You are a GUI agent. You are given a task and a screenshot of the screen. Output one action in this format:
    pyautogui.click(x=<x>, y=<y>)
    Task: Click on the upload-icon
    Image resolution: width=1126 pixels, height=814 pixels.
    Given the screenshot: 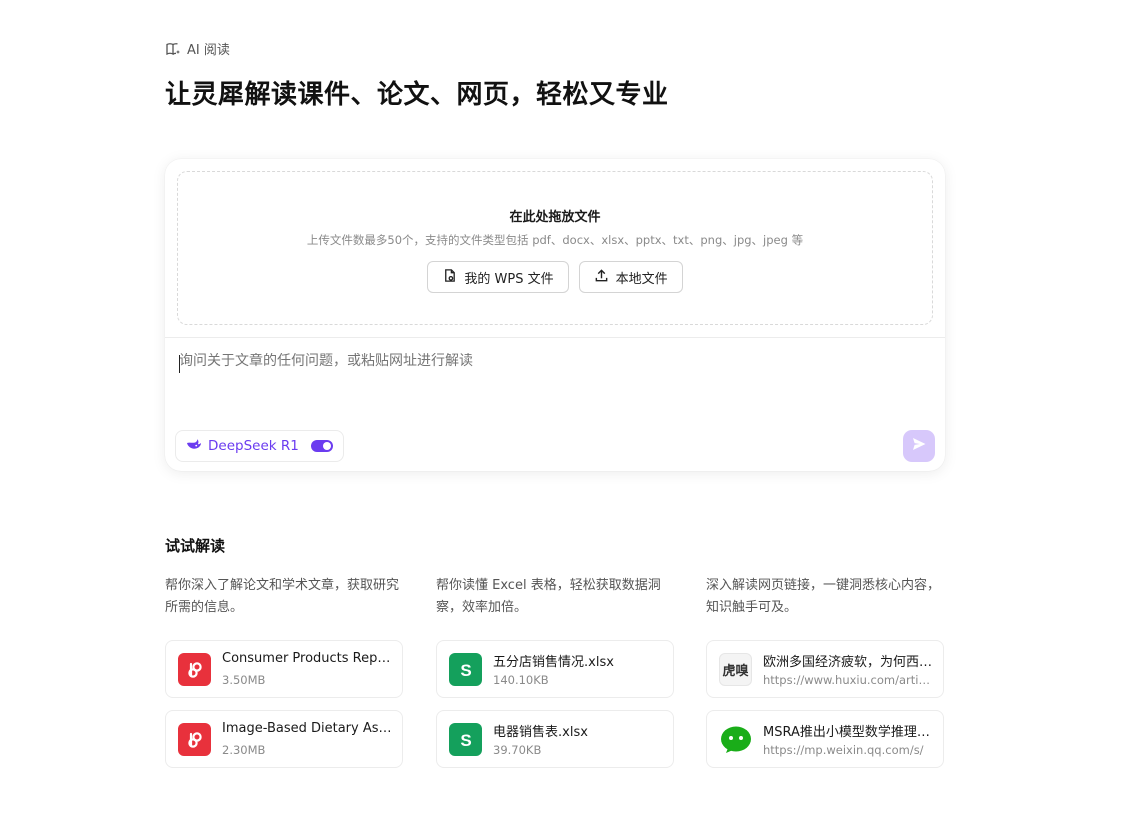 What is the action you would take?
    pyautogui.click(x=601, y=277)
    